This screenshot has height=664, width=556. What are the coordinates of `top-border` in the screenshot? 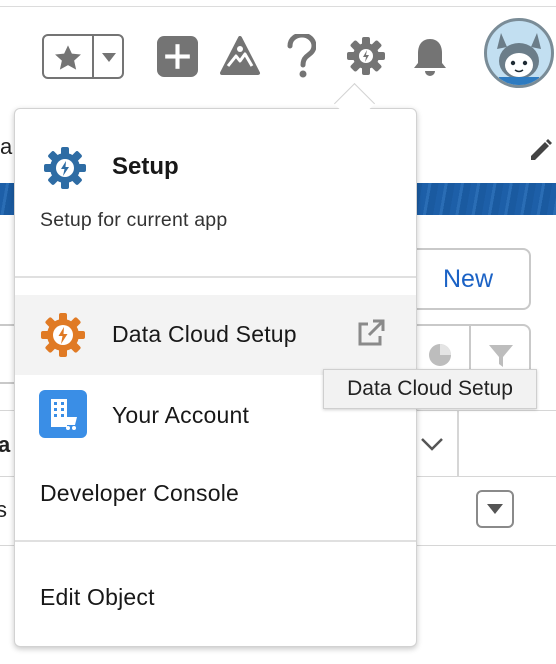 It's located at (278, 6).